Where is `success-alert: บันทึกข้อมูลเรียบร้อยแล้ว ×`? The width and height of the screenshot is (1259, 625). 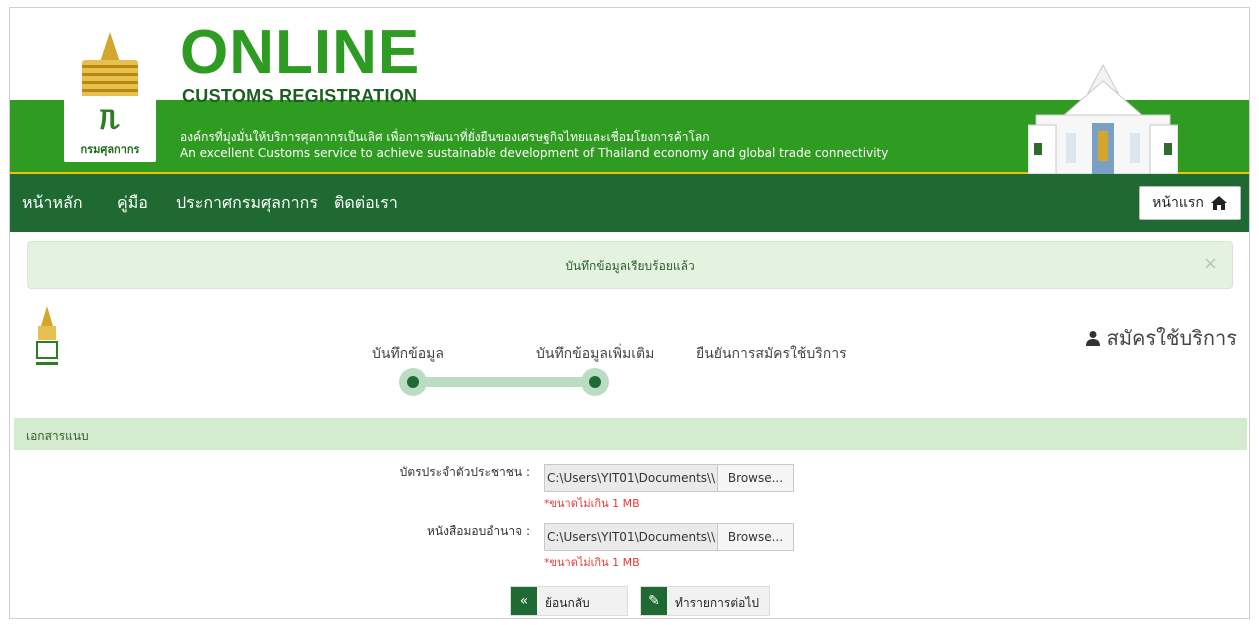 success-alert: บันทึกข้อมูลเรียบร้อยแล้ว × is located at coordinates (630, 265).